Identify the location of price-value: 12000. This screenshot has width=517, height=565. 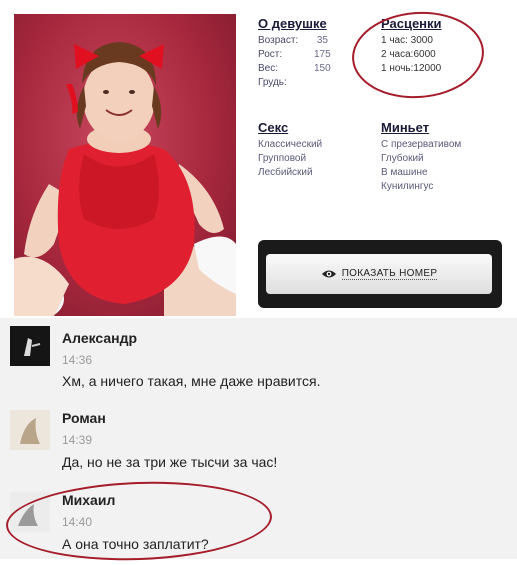
(427, 68).